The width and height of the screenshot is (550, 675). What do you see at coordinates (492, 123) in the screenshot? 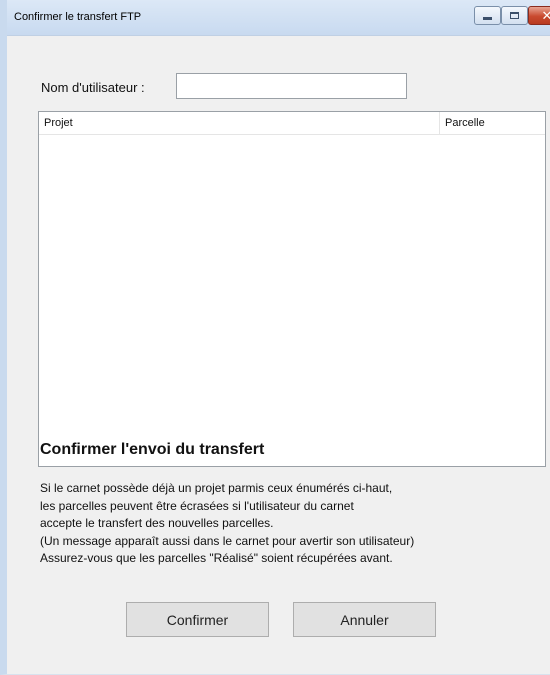
I see `column-header-parcelle: Parcelle` at bounding box center [492, 123].